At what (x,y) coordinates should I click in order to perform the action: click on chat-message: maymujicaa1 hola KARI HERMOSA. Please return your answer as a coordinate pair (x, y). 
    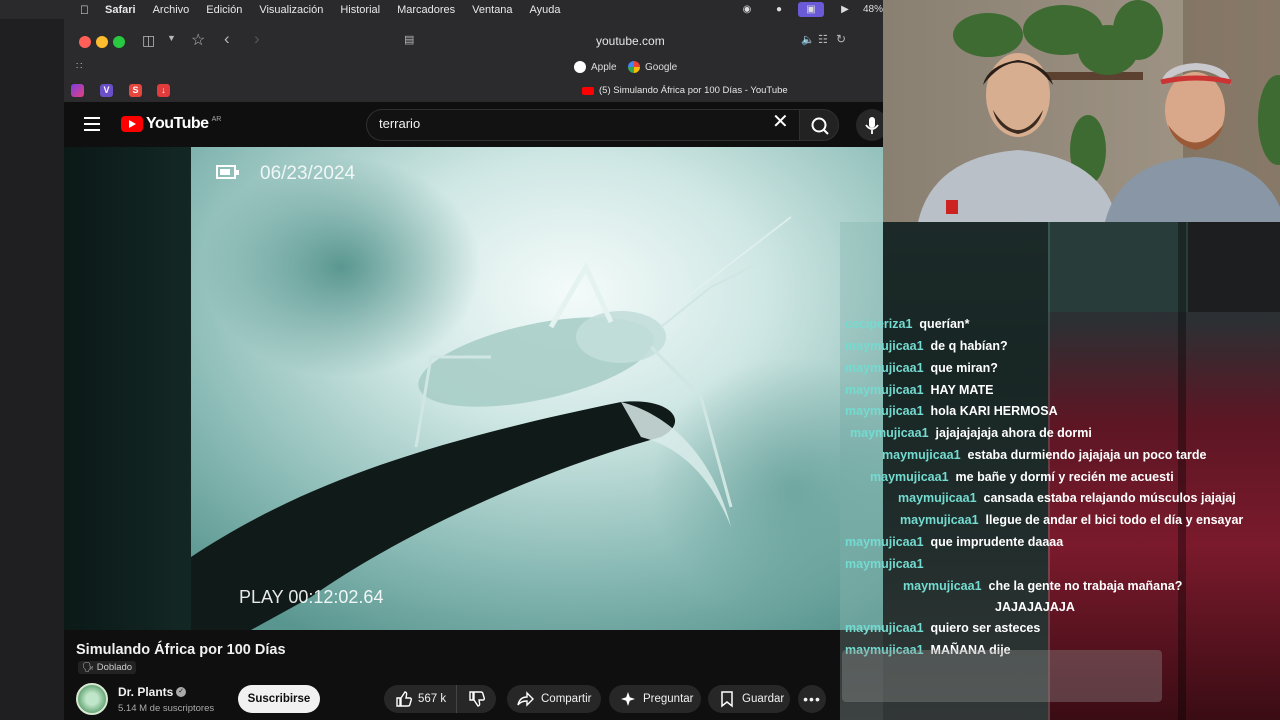
    Looking at the image, I should click on (951, 411).